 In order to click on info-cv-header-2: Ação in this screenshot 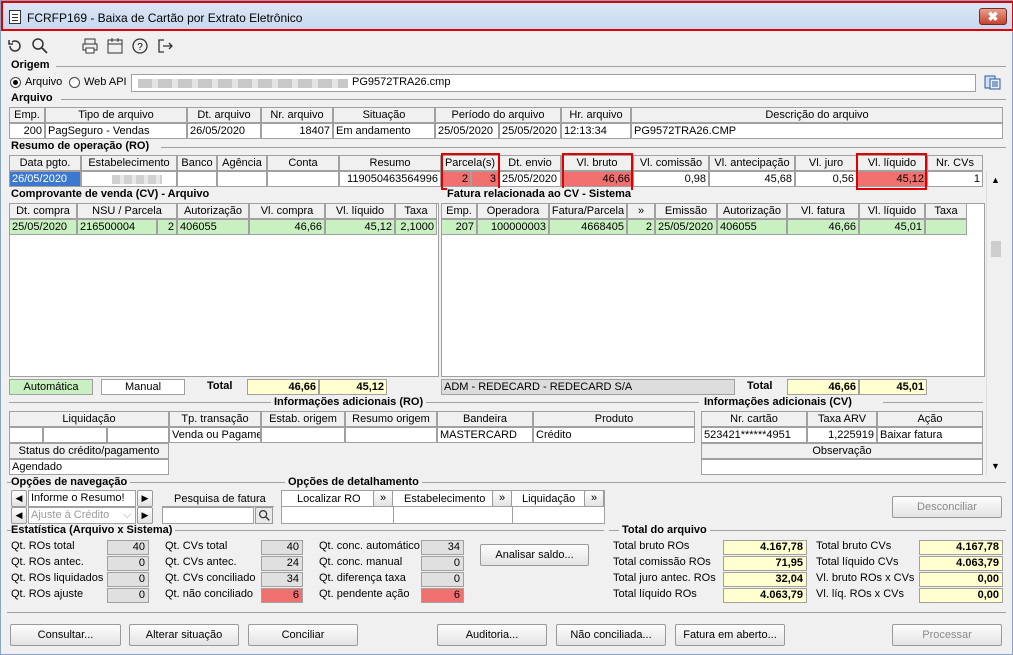, I will do `click(930, 419)`.